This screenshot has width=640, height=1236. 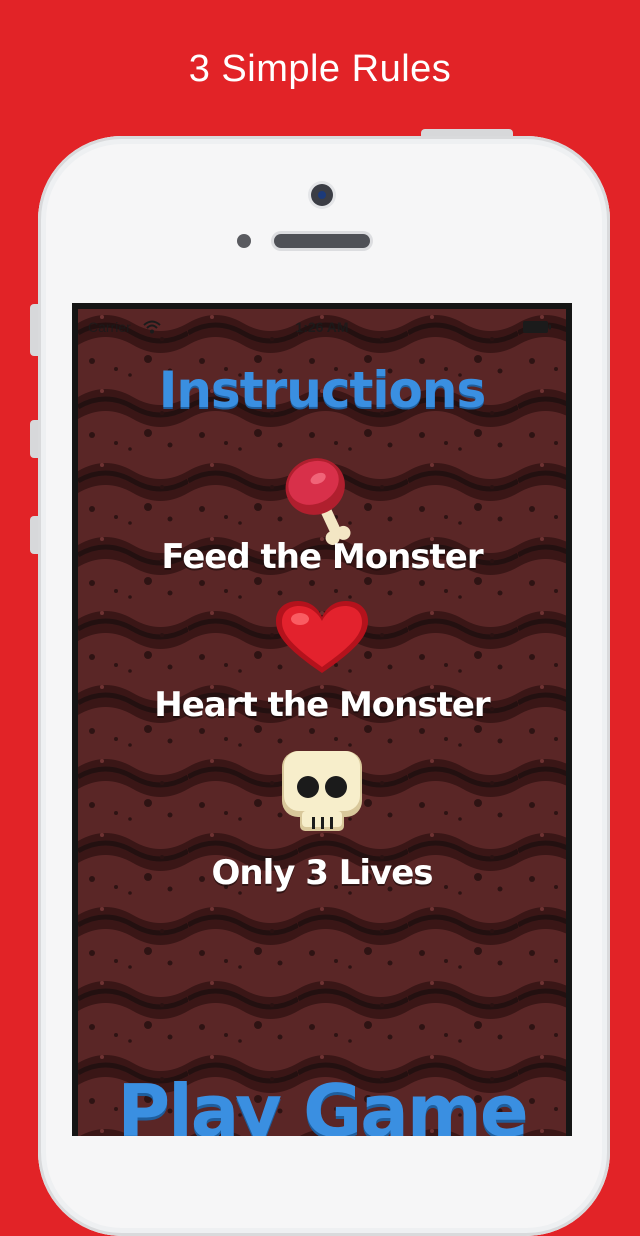 What do you see at coordinates (320, 69) in the screenshot?
I see `headline: 3 Simple Rules` at bounding box center [320, 69].